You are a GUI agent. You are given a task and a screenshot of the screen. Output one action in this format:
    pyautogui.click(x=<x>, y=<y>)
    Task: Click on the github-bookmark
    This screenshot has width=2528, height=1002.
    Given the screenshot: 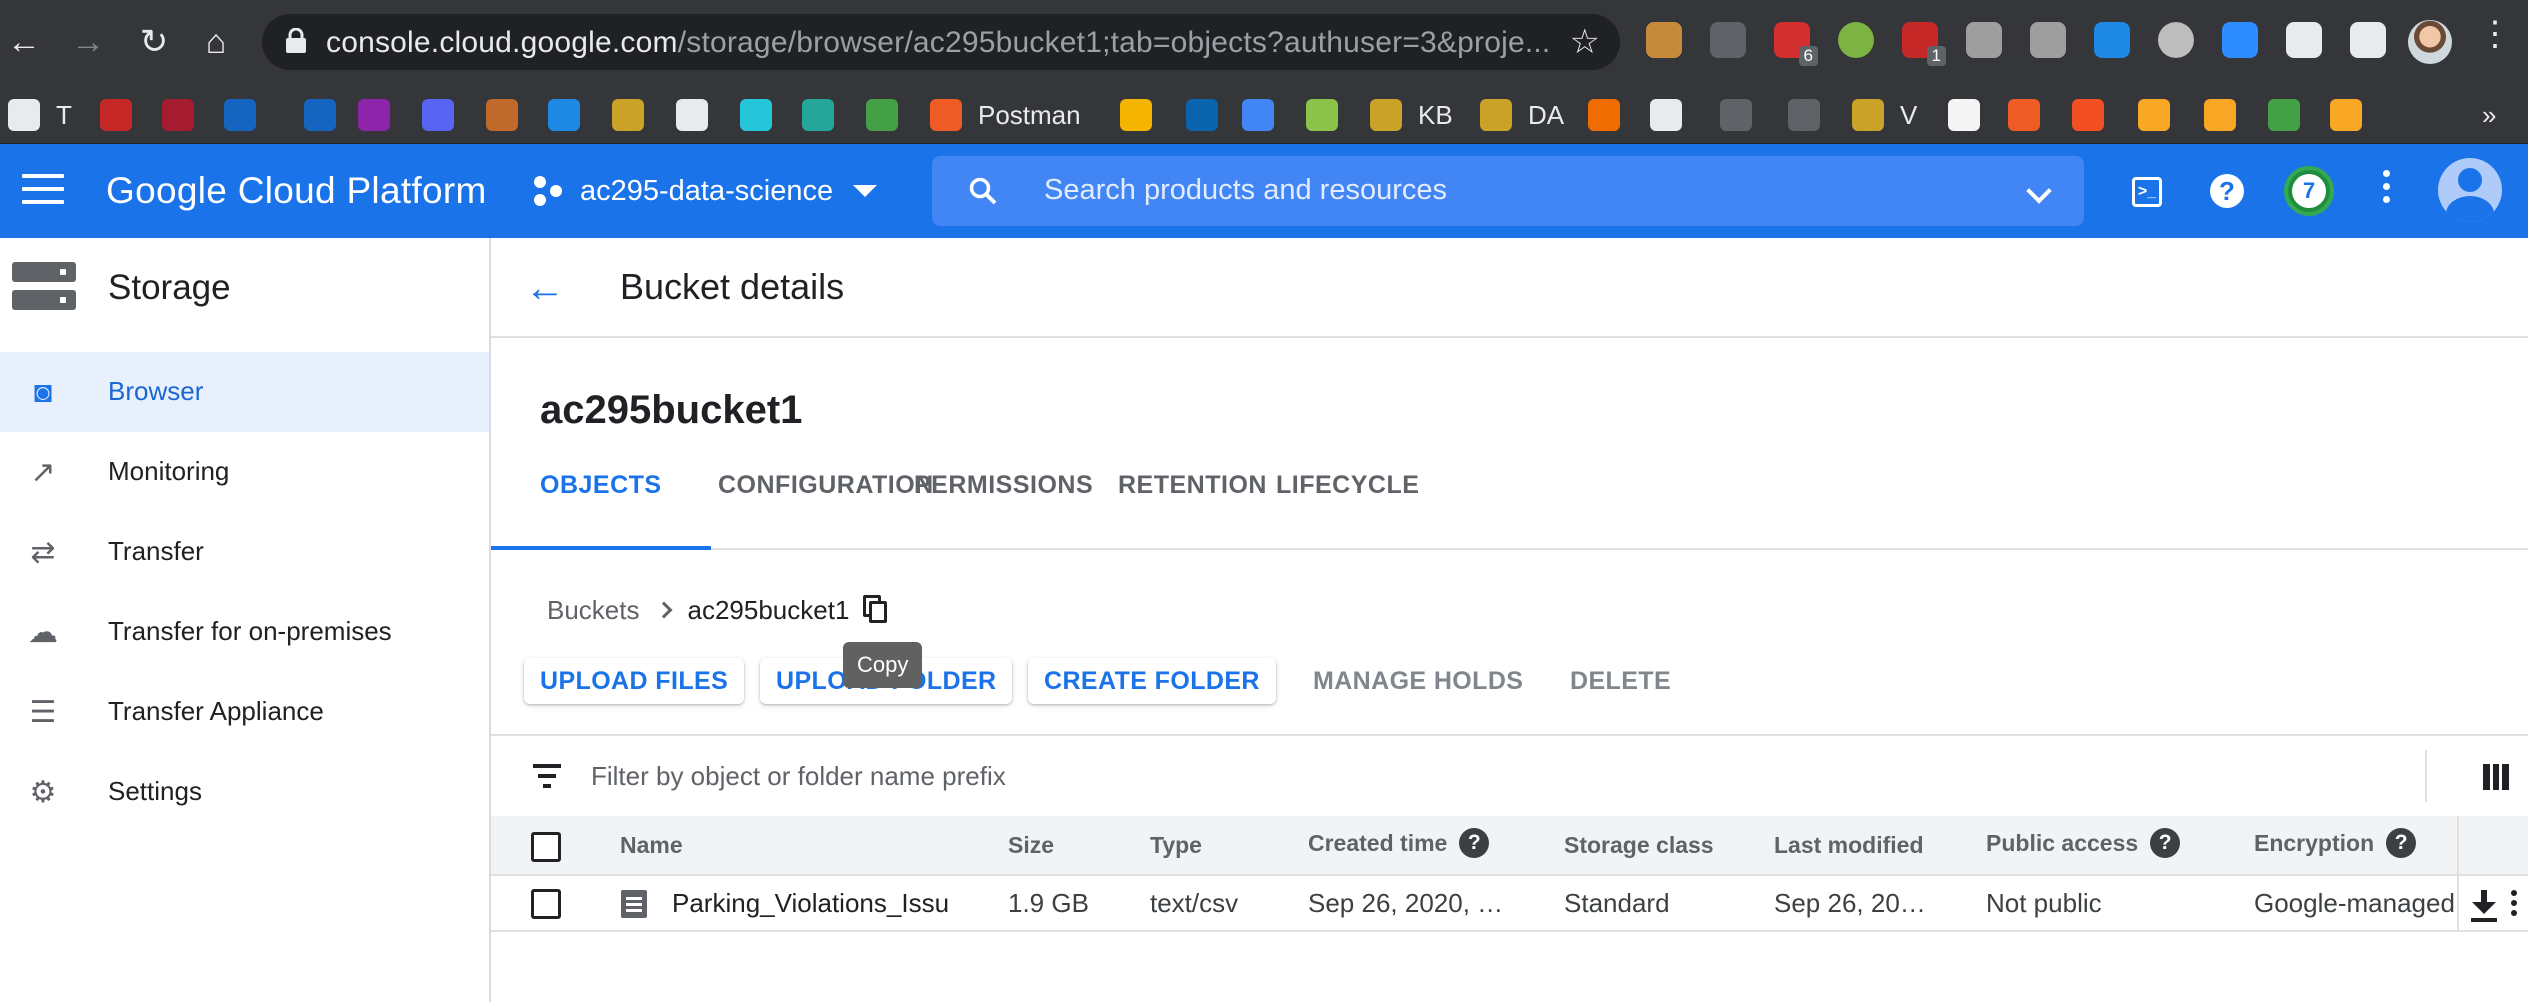 What is the action you would take?
    pyautogui.click(x=692, y=115)
    